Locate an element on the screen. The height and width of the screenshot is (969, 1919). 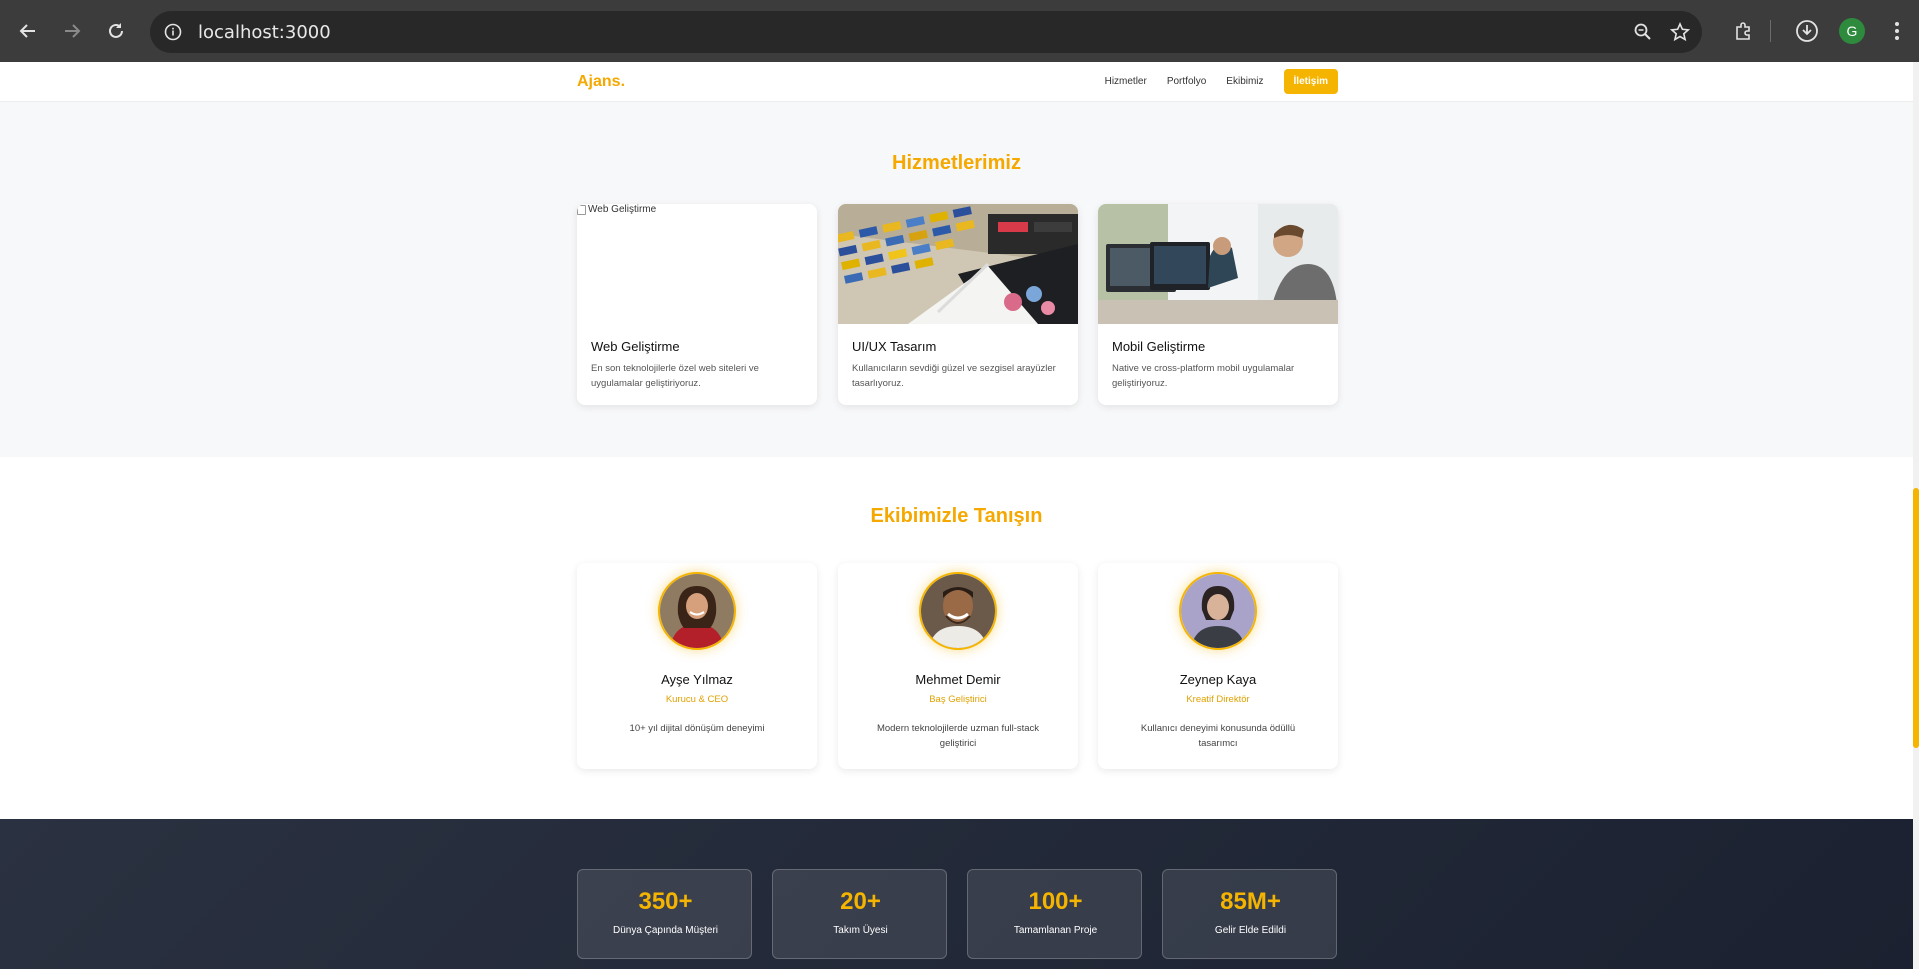
arrow-left-icon is located at coordinates (27, 31).